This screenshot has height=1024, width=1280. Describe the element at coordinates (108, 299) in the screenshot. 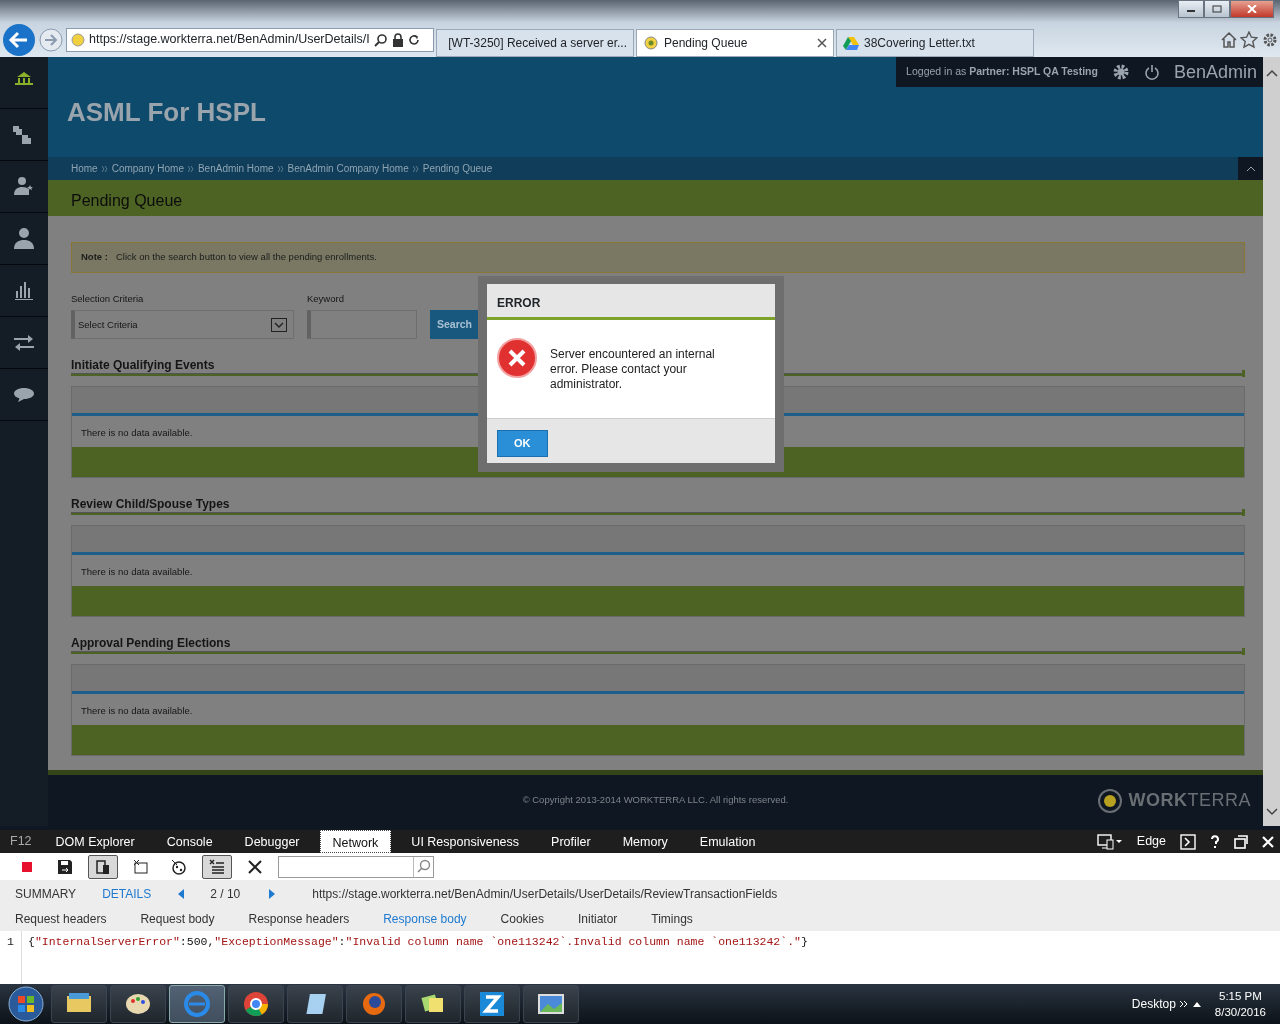

I see `field-label: Selection Criteria` at that location.